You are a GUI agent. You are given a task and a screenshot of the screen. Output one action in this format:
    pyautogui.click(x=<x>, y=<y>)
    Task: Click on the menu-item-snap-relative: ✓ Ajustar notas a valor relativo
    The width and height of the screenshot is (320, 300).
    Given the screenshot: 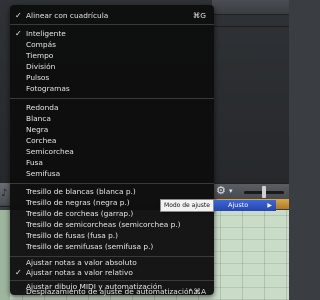 What is the action you would take?
    pyautogui.click(x=112, y=273)
    